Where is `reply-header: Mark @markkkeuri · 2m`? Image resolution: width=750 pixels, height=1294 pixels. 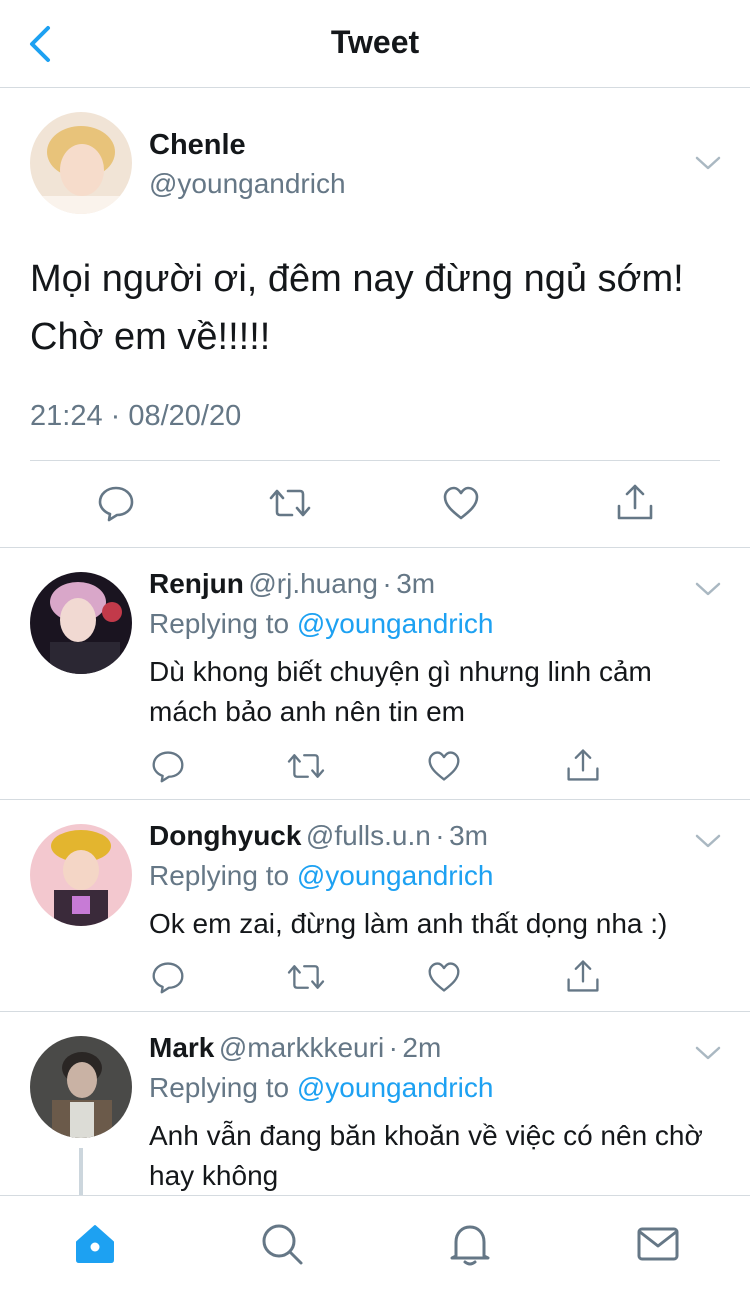 reply-header: Mark @markkkeuri · 2m is located at coordinates (295, 1048).